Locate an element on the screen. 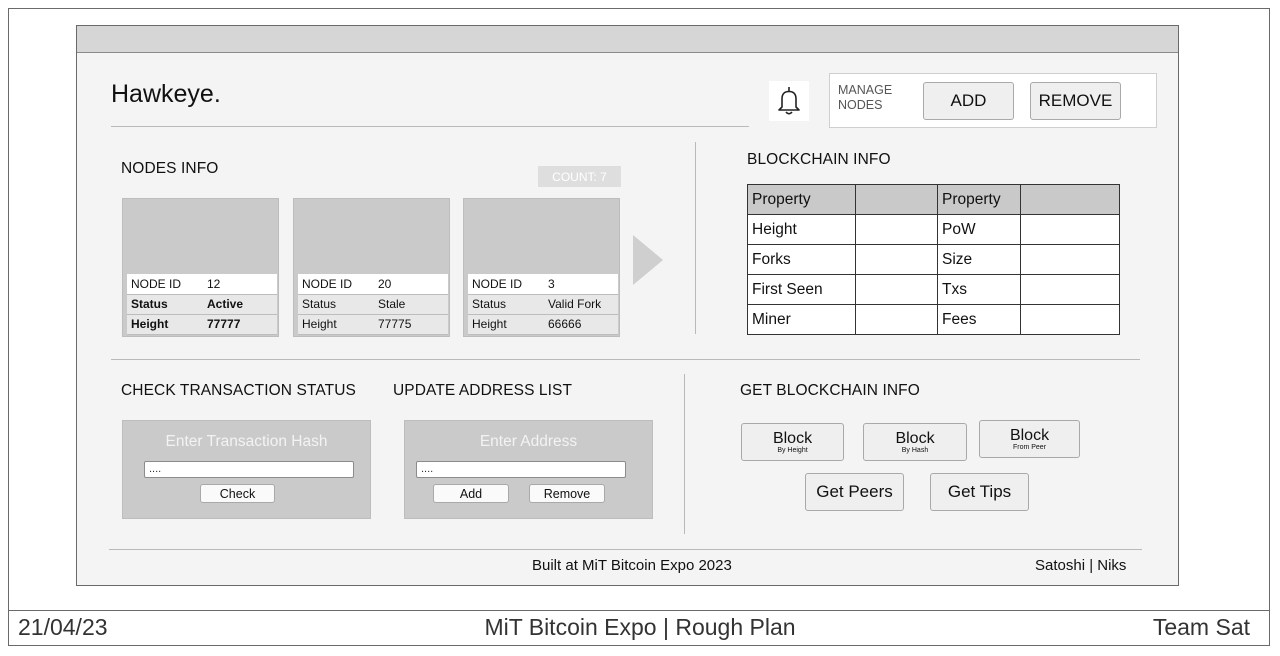  node-id-value: 3 is located at coordinates (581, 284).